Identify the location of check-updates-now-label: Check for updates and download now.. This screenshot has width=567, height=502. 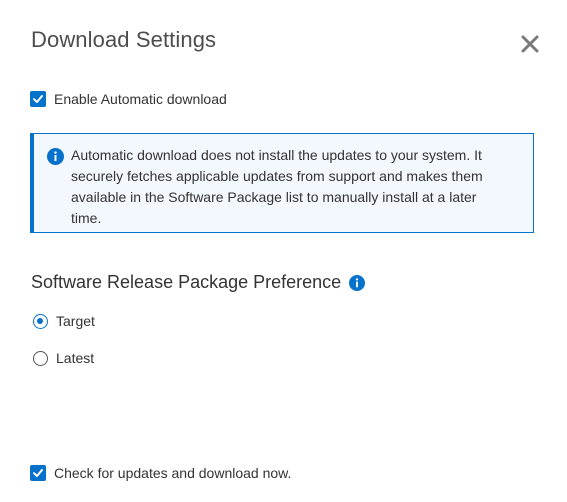
(173, 473).